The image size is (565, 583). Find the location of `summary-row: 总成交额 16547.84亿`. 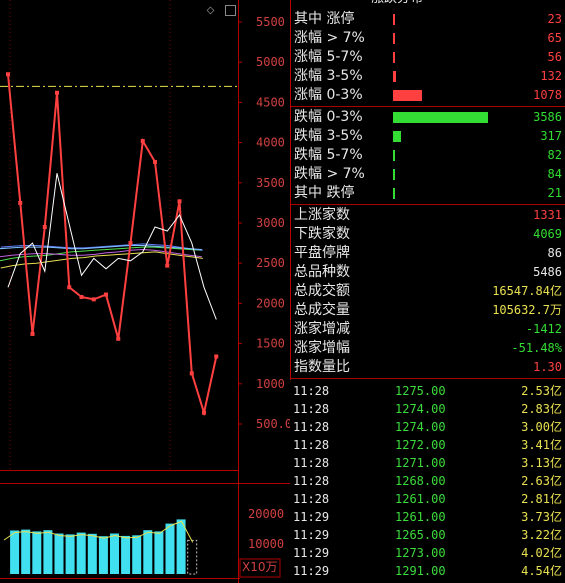

summary-row: 总成交额 16547.84亿 is located at coordinates (429, 291).